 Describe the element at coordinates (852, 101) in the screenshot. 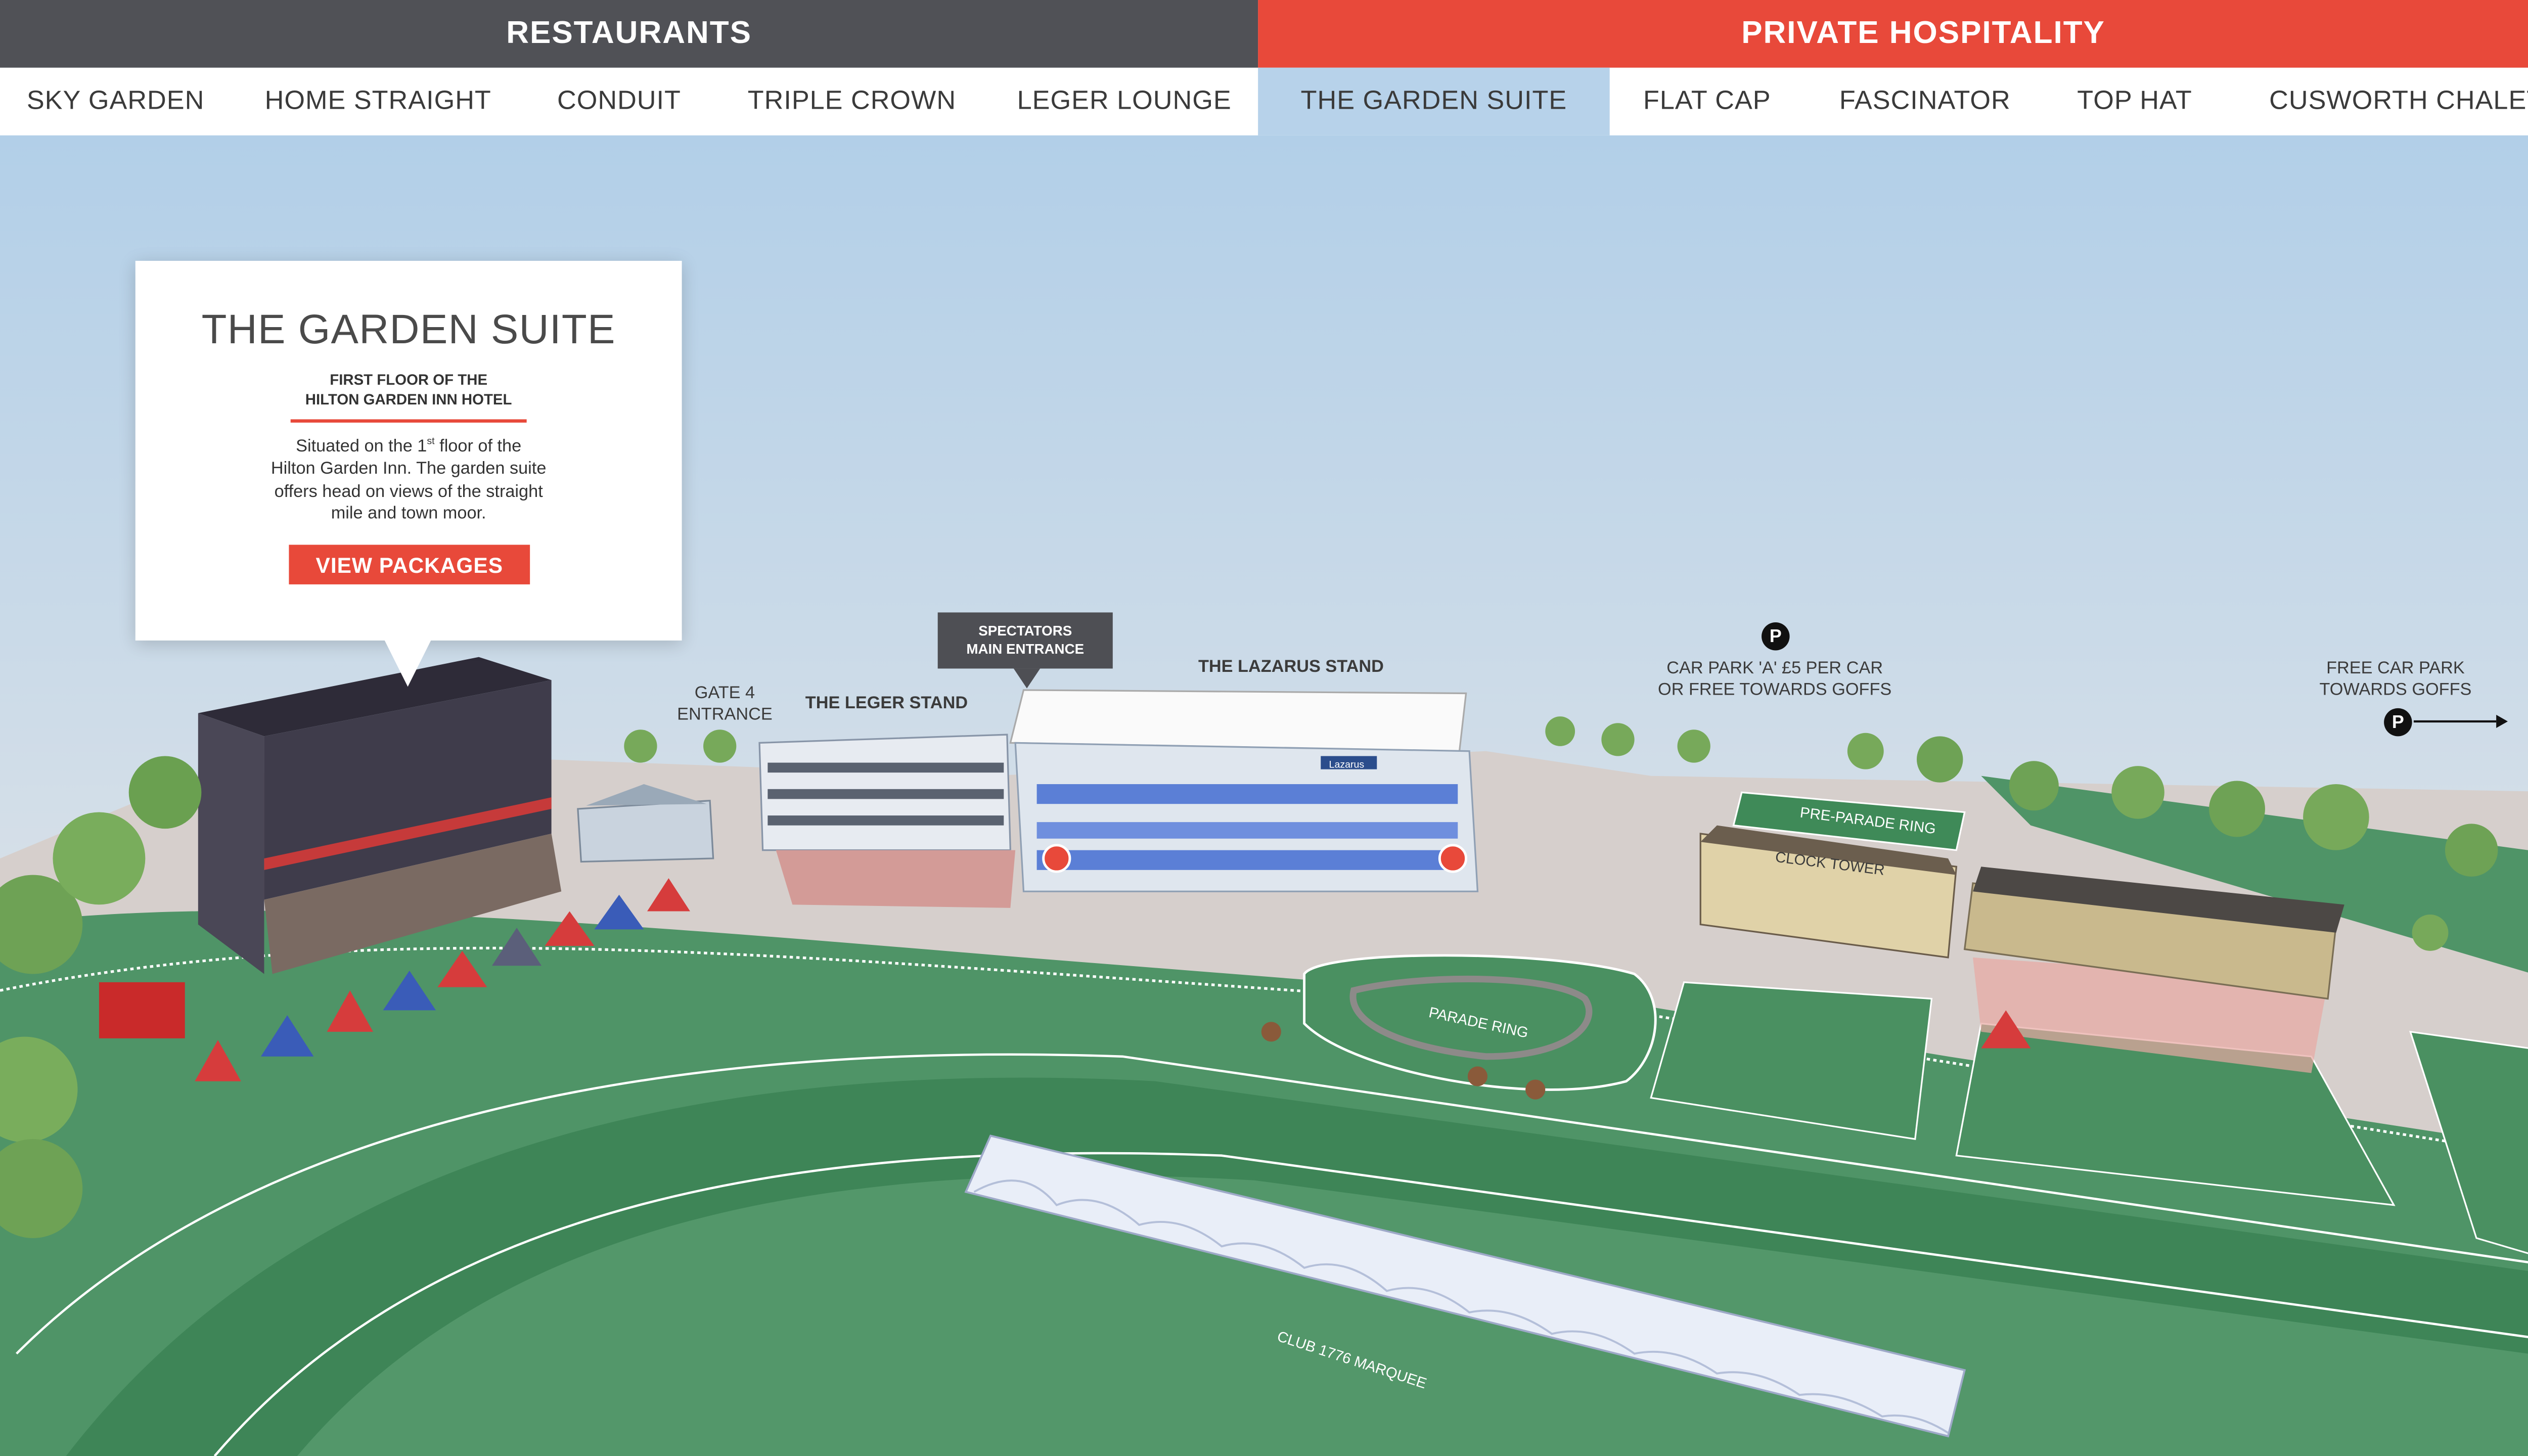

I see `tab-triple-crown: TRIPLE CROWN` at that location.